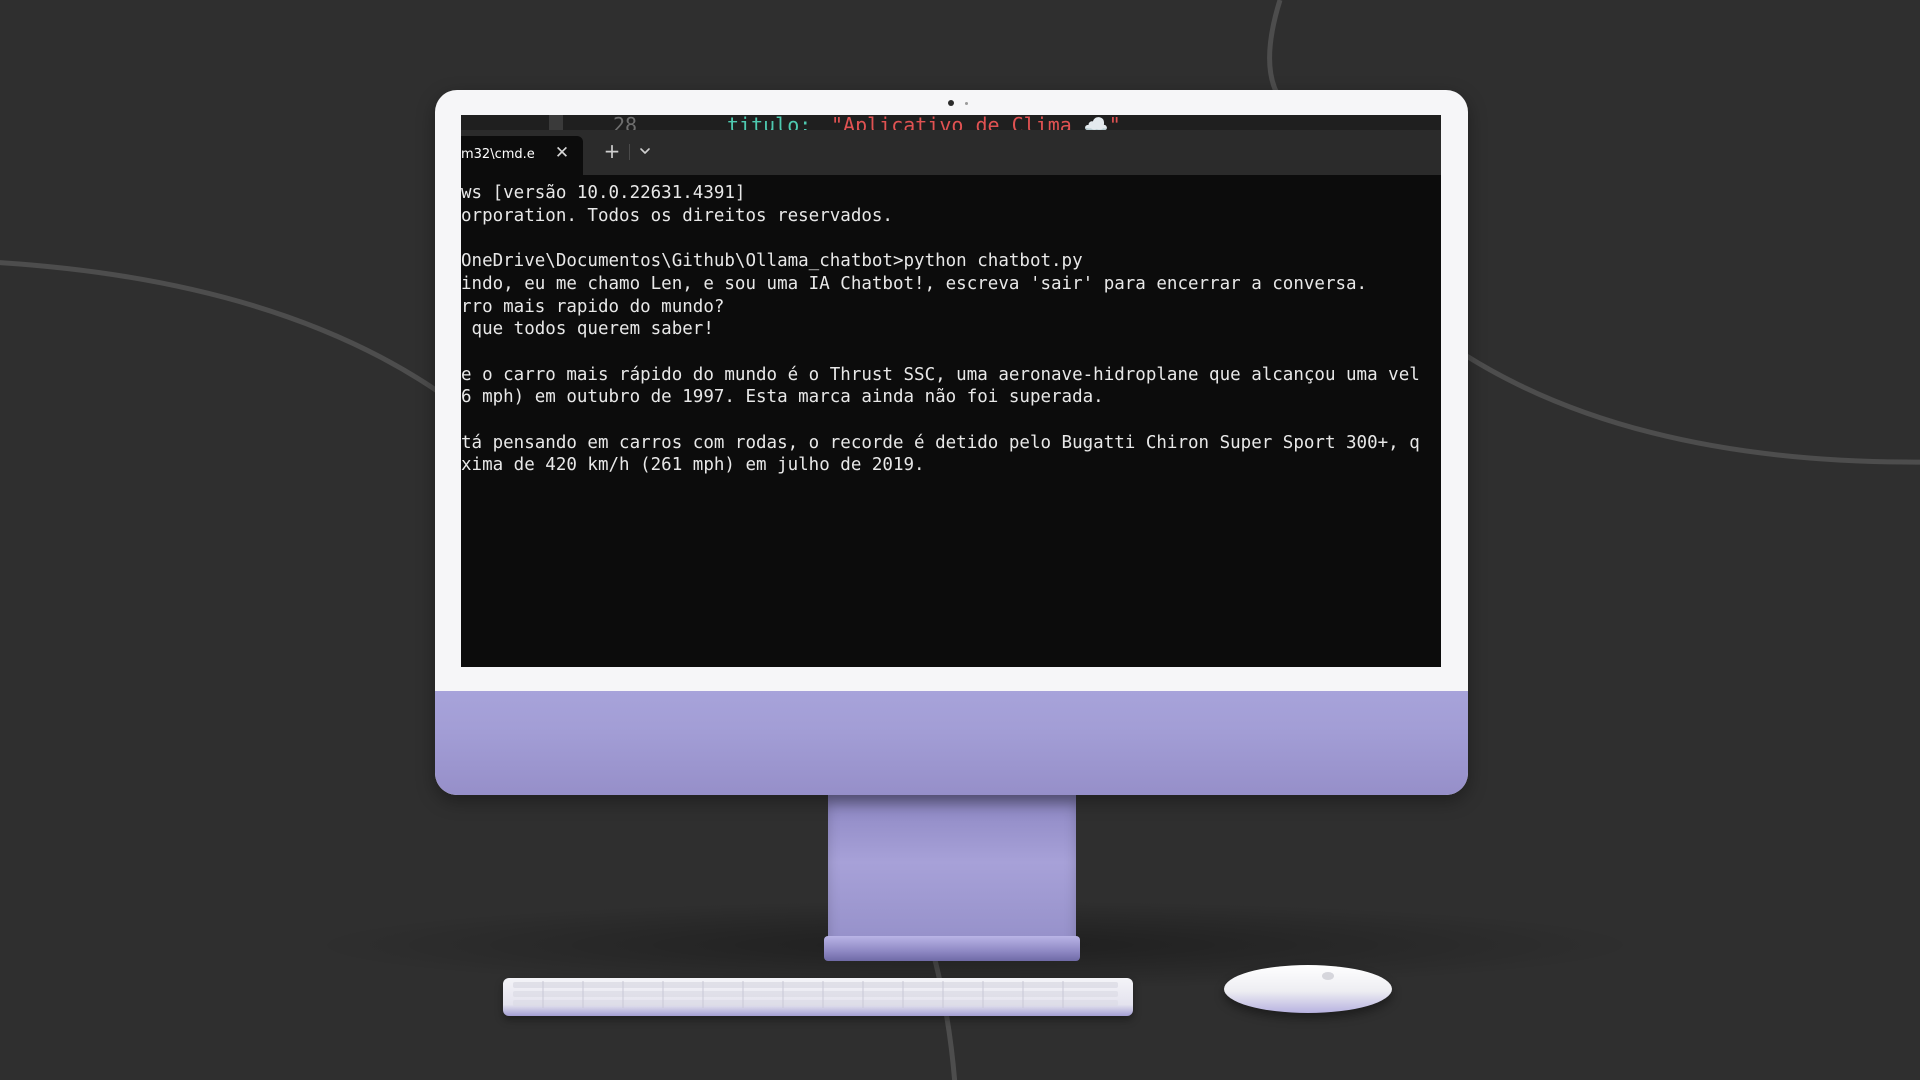 The width and height of the screenshot is (1920, 1080). Describe the element at coordinates (593, 307) in the screenshot. I see `terminal-line: rro mais rapido do mundo?` at that location.